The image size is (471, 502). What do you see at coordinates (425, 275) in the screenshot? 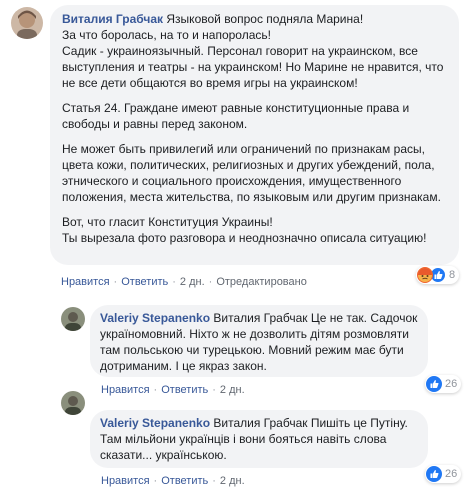
I see `angry-icon` at bounding box center [425, 275].